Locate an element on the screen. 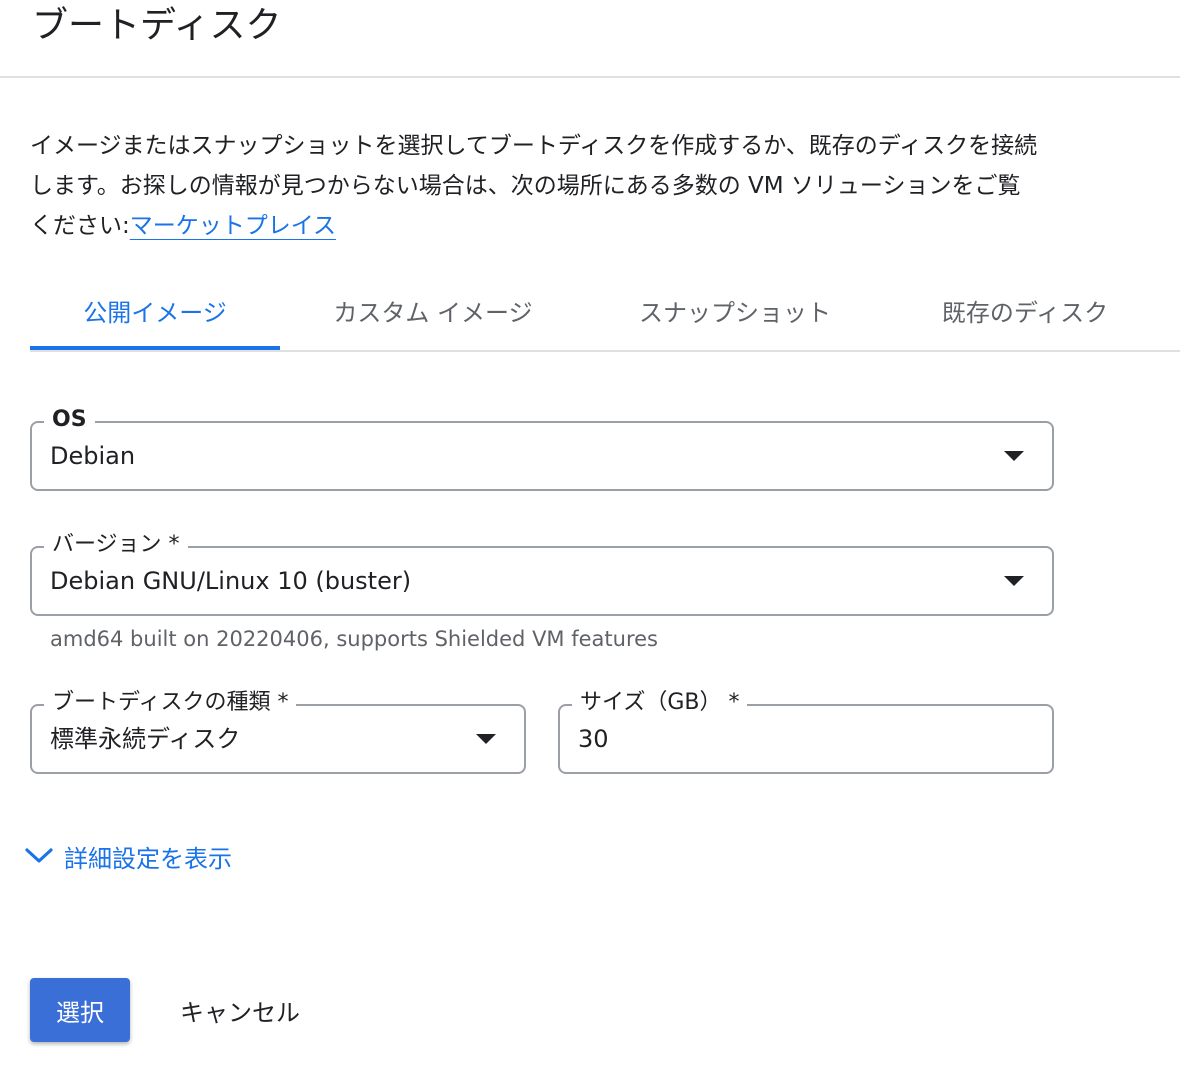 The width and height of the screenshot is (1180, 1088). marketplace-link: マーケットプレイス is located at coordinates (233, 226).